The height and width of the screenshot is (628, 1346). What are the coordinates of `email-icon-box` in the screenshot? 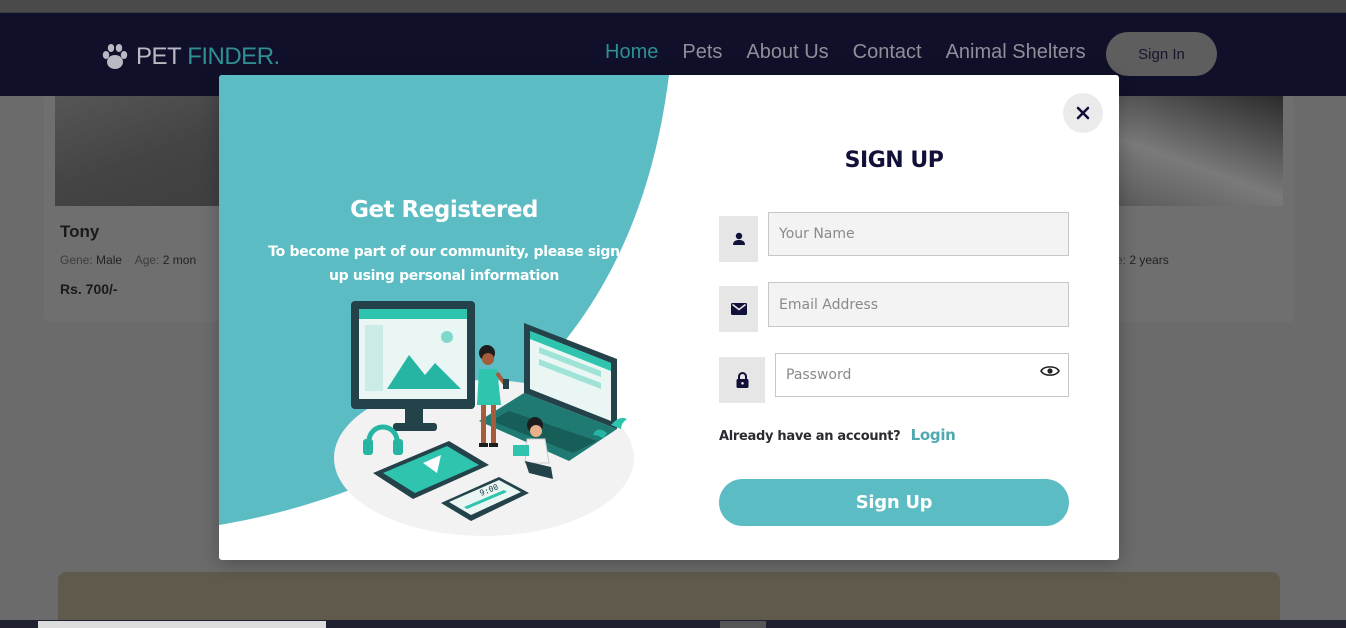 It's located at (738, 309).